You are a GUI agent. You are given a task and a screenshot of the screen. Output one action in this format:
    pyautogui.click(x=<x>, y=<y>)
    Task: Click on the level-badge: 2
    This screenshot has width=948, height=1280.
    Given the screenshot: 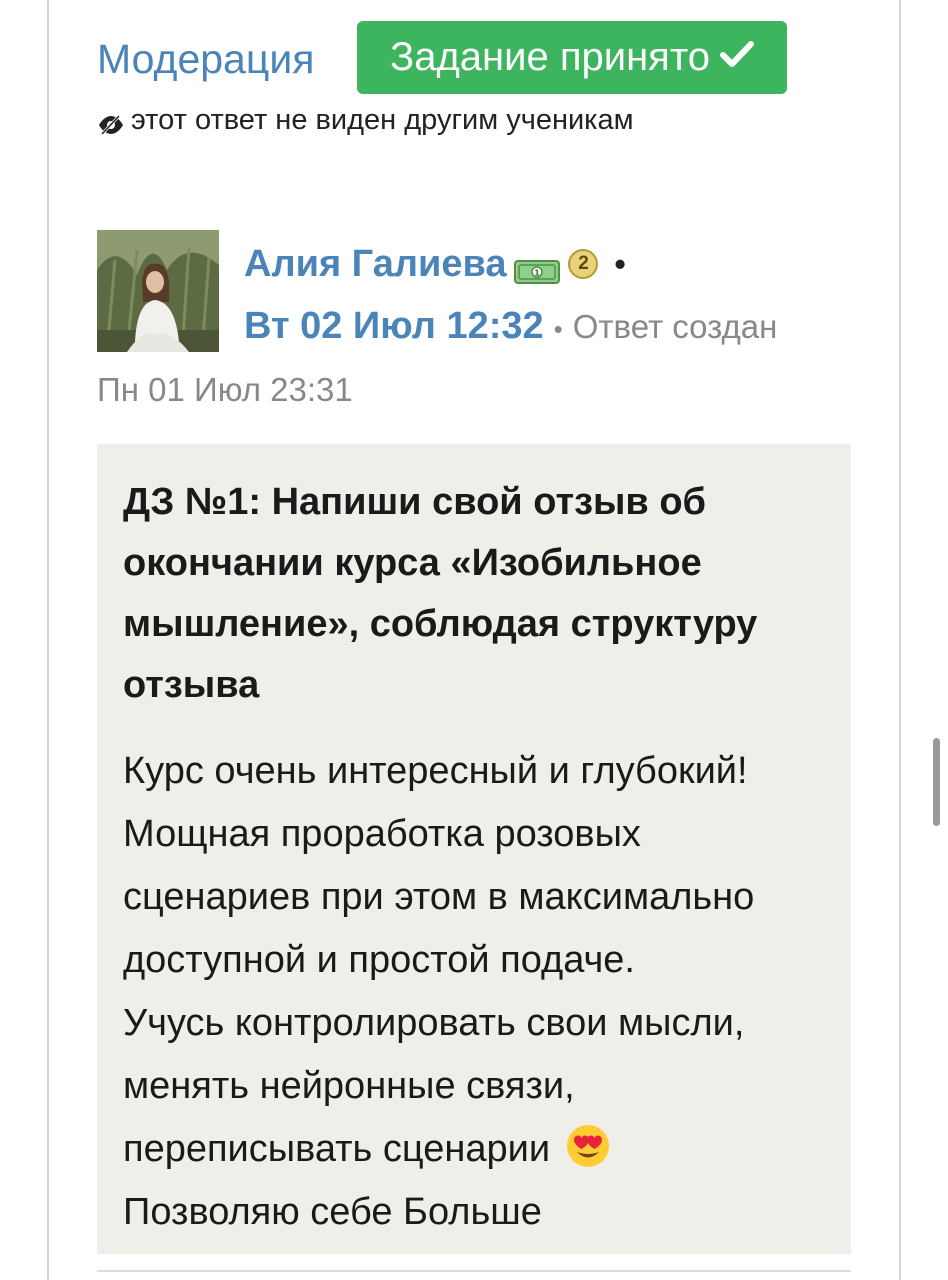 What is the action you would take?
    pyautogui.click(x=583, y=264)
    